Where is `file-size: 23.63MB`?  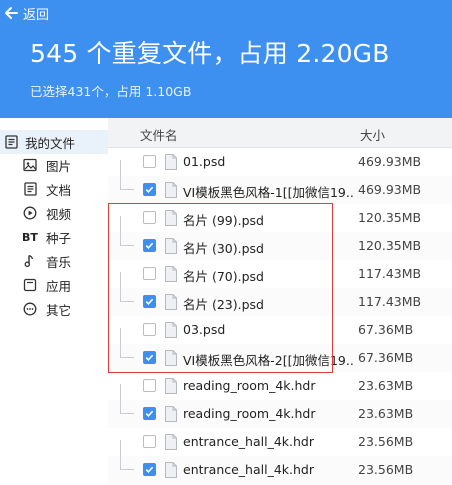
file-size: 23.63MB is located at coordinates (386, 385).